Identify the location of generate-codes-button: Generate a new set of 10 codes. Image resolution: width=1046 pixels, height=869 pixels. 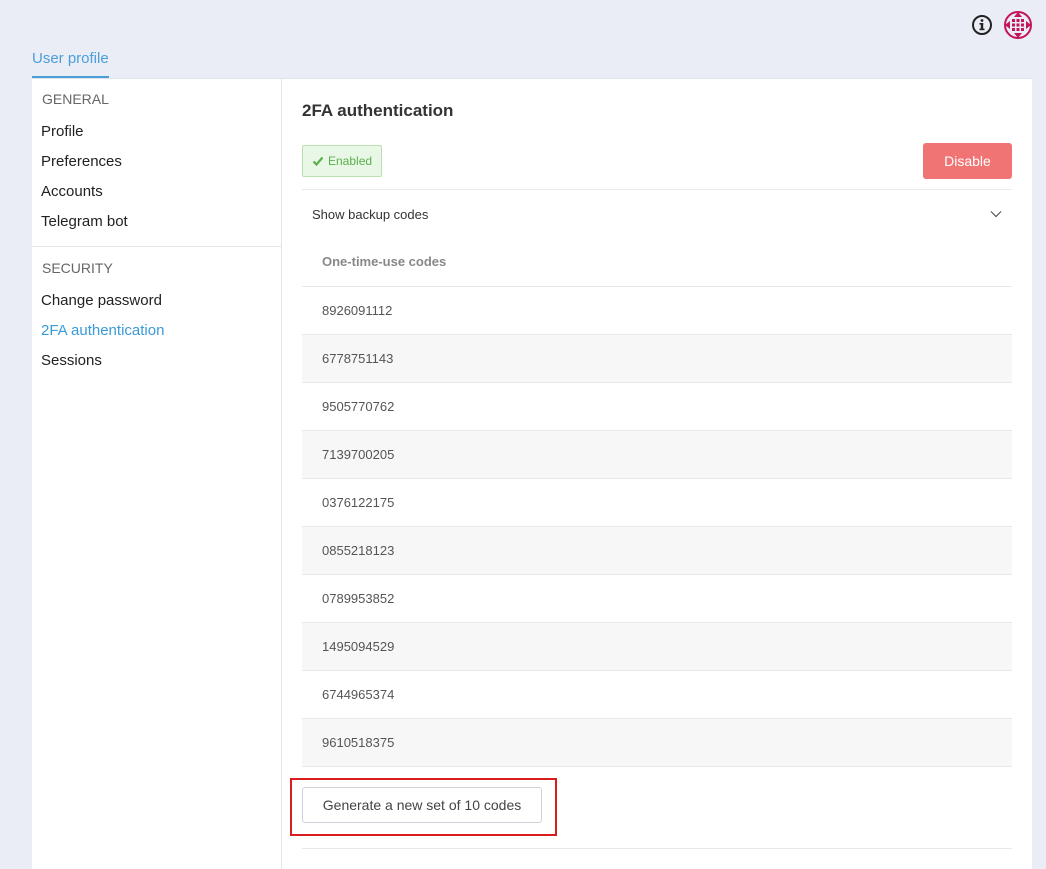
(422, 804).